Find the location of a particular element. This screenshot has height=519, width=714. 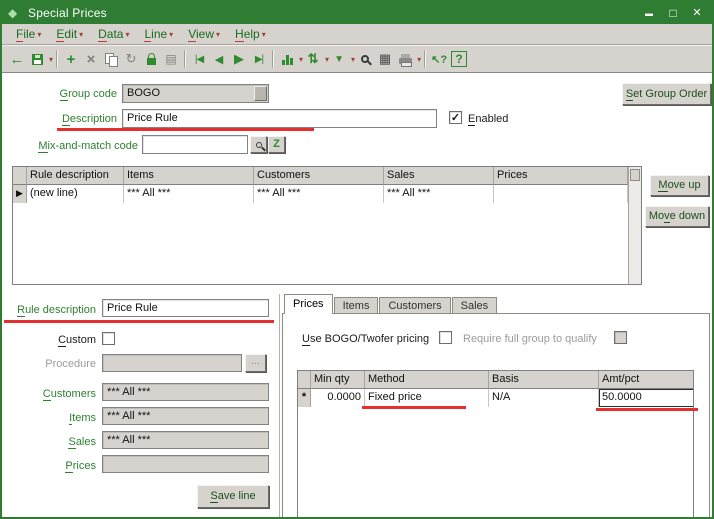

delete-icon is located at coordinates (91, 59).